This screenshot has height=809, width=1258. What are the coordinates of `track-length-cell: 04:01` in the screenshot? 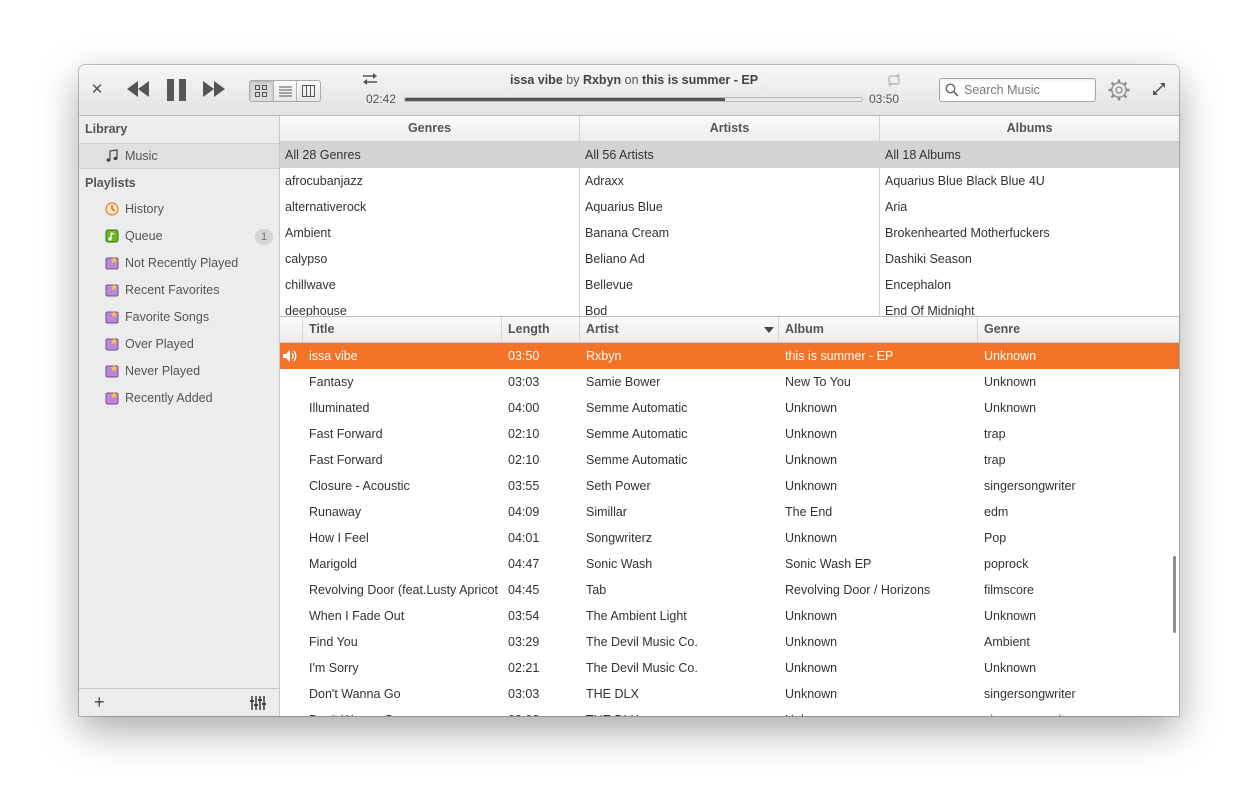 It's located at (524, 538).